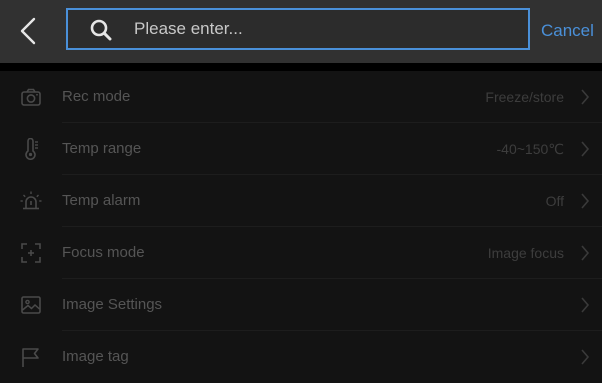  What do you see at coordinates (31, 253) in the screenshot?
I see `focus-frame-icon` at bounding box center [31, 253].